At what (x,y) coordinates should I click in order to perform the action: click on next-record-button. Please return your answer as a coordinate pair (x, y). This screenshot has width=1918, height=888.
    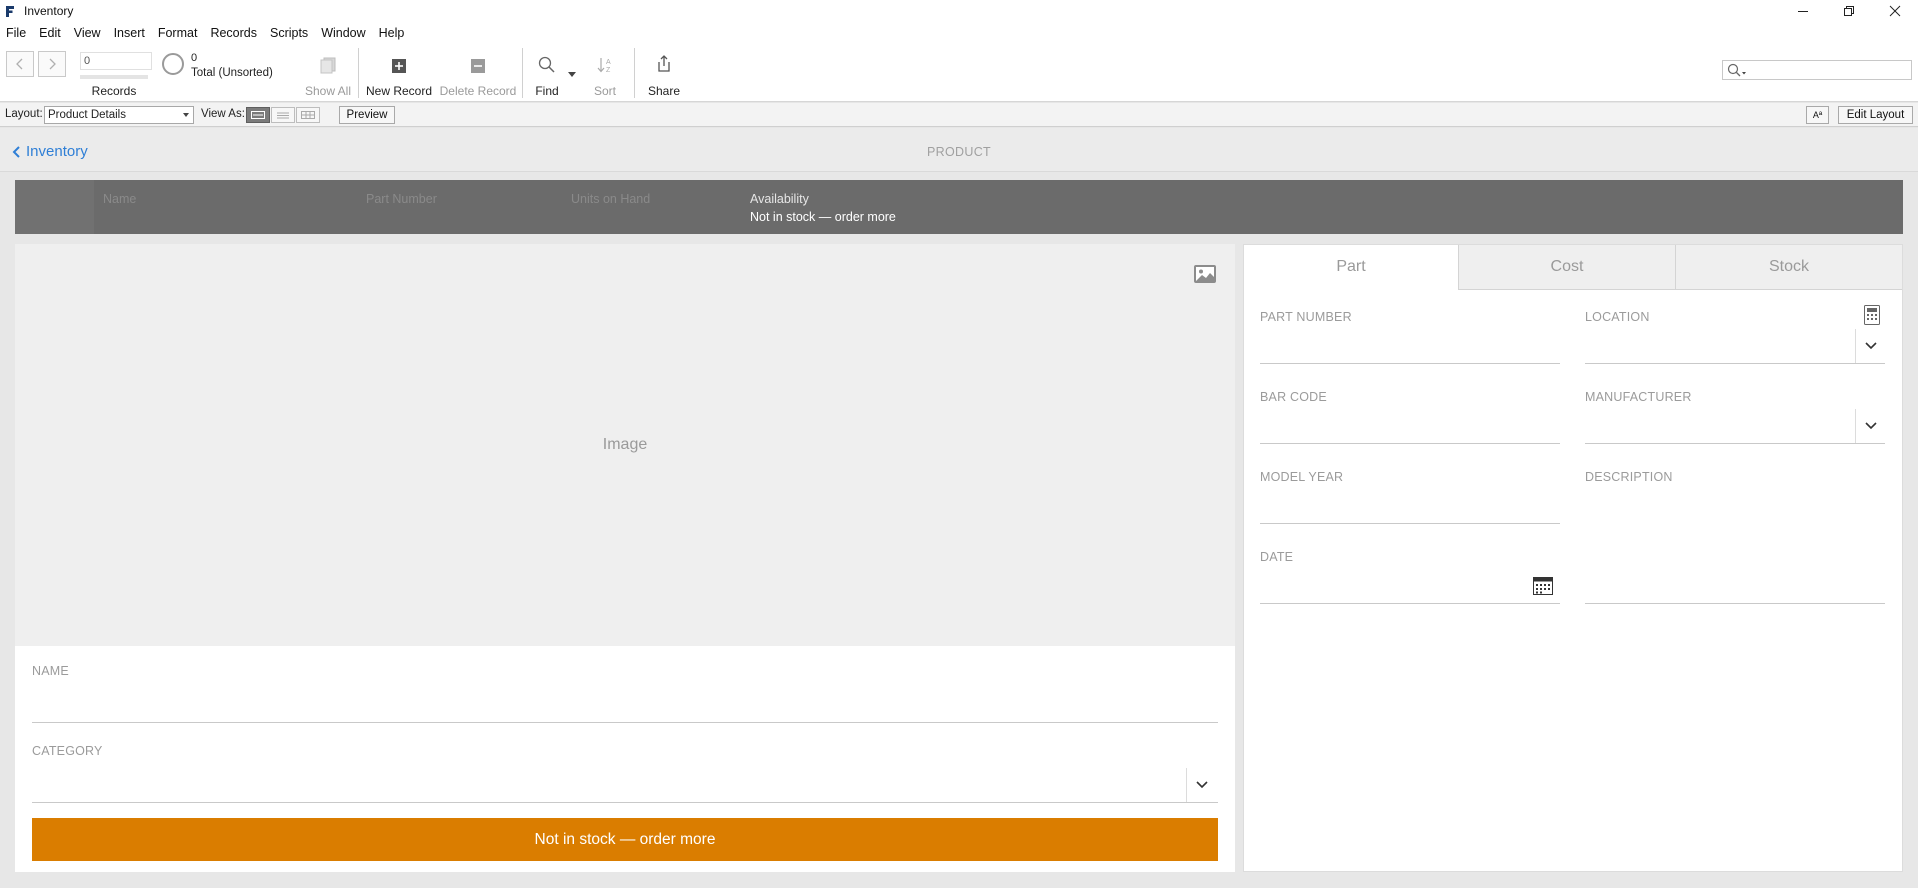
    Looking at the image, I should click on (52, 64).